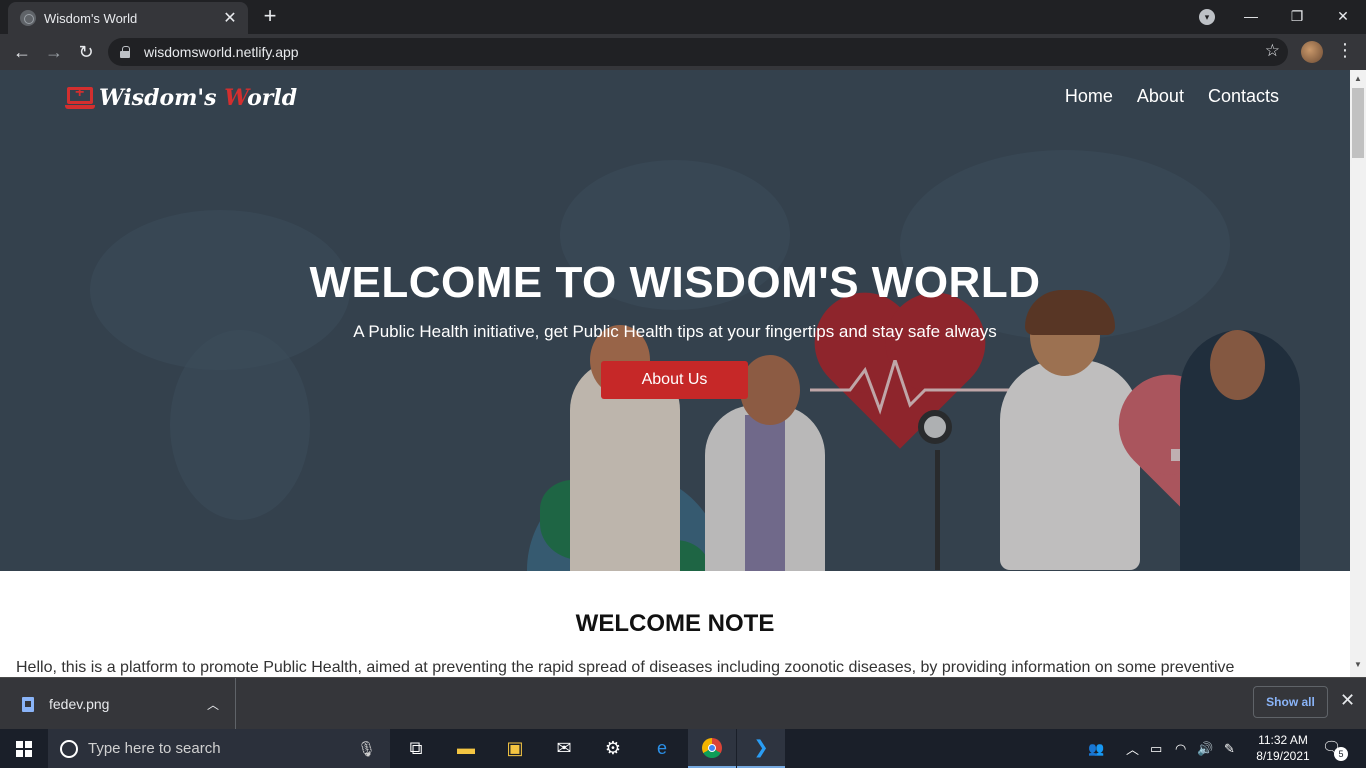 The height and width of the screenshot is (768, 1366). What do you see at coordinates (698, 52) in the screenshot?
I see `address-bar: wisdomsworld.netlify.app ☆` at bounding box center [698, 52].